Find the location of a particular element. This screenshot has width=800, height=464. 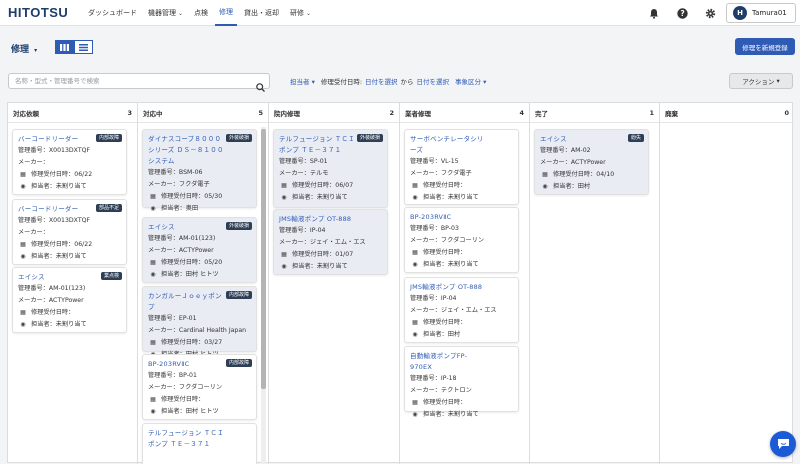

card-mgmt: 管理番号：BP-03 is located at coordinates (434, 228).